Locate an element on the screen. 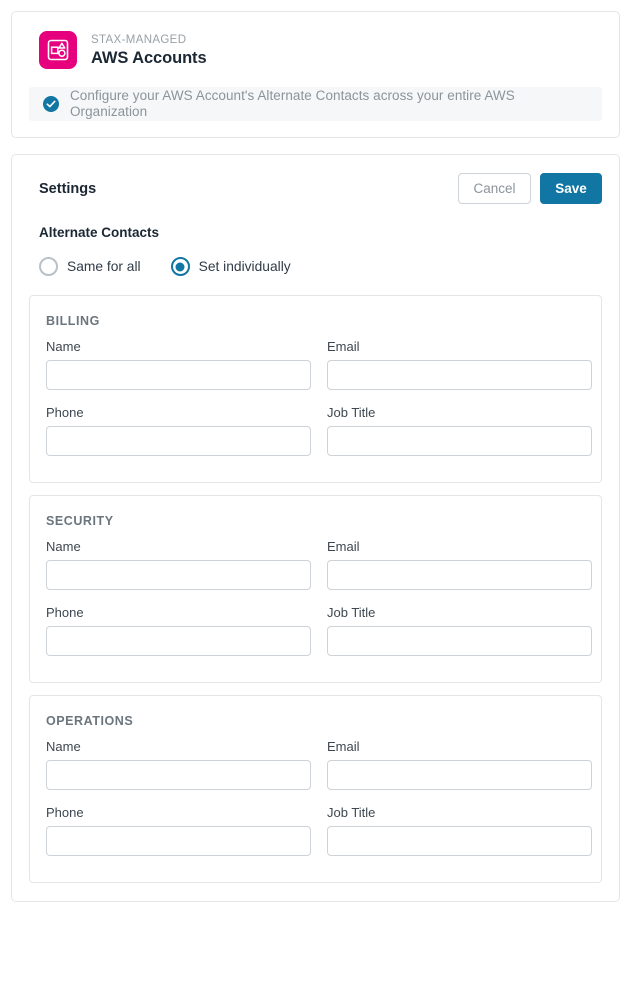  radio-option-same-for-all: Same for all is located at coordinates (90, 266).